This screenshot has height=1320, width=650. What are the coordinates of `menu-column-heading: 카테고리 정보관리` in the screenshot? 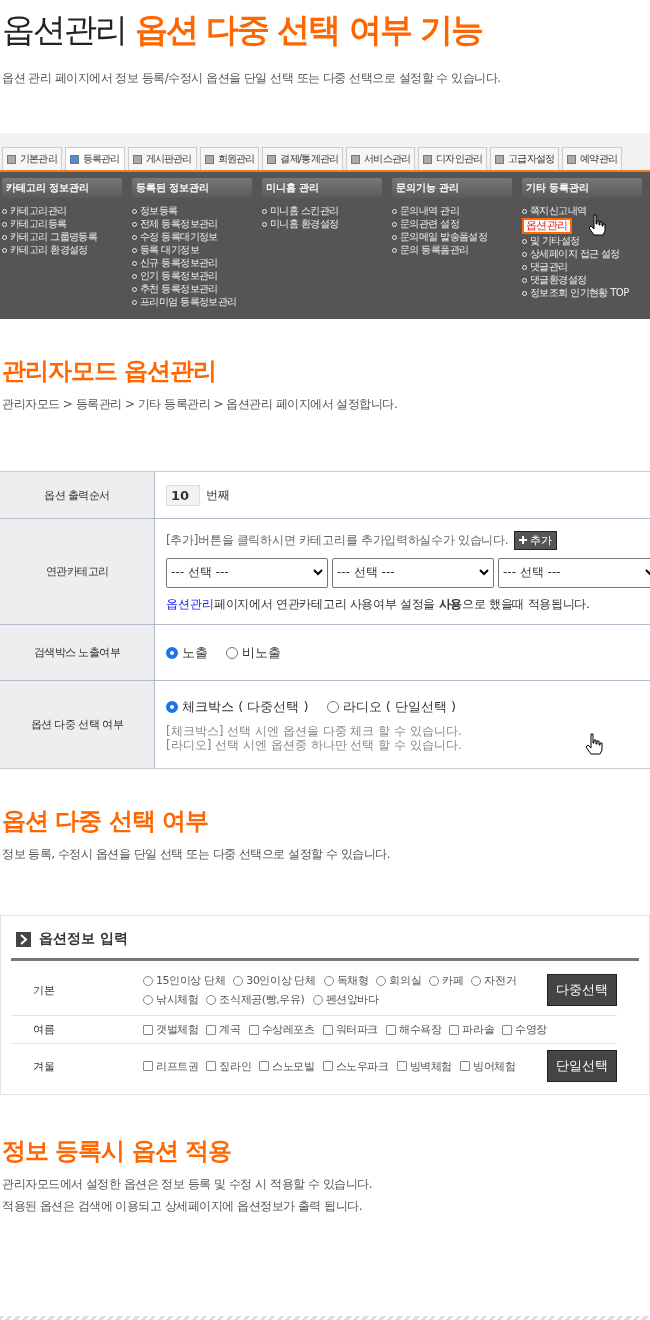 It's located at (62, 188).